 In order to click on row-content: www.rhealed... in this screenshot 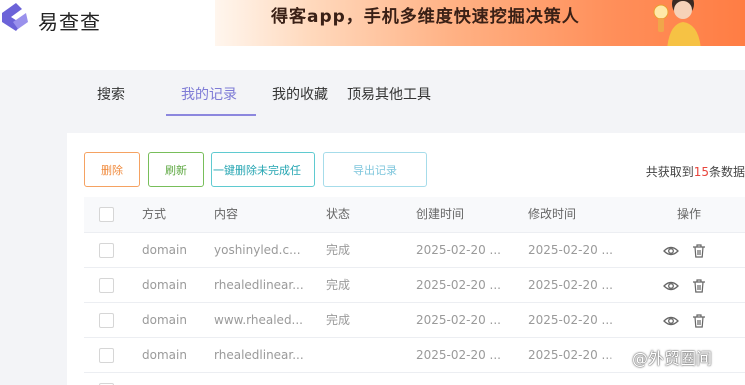, I will do `click(258, 320)`.